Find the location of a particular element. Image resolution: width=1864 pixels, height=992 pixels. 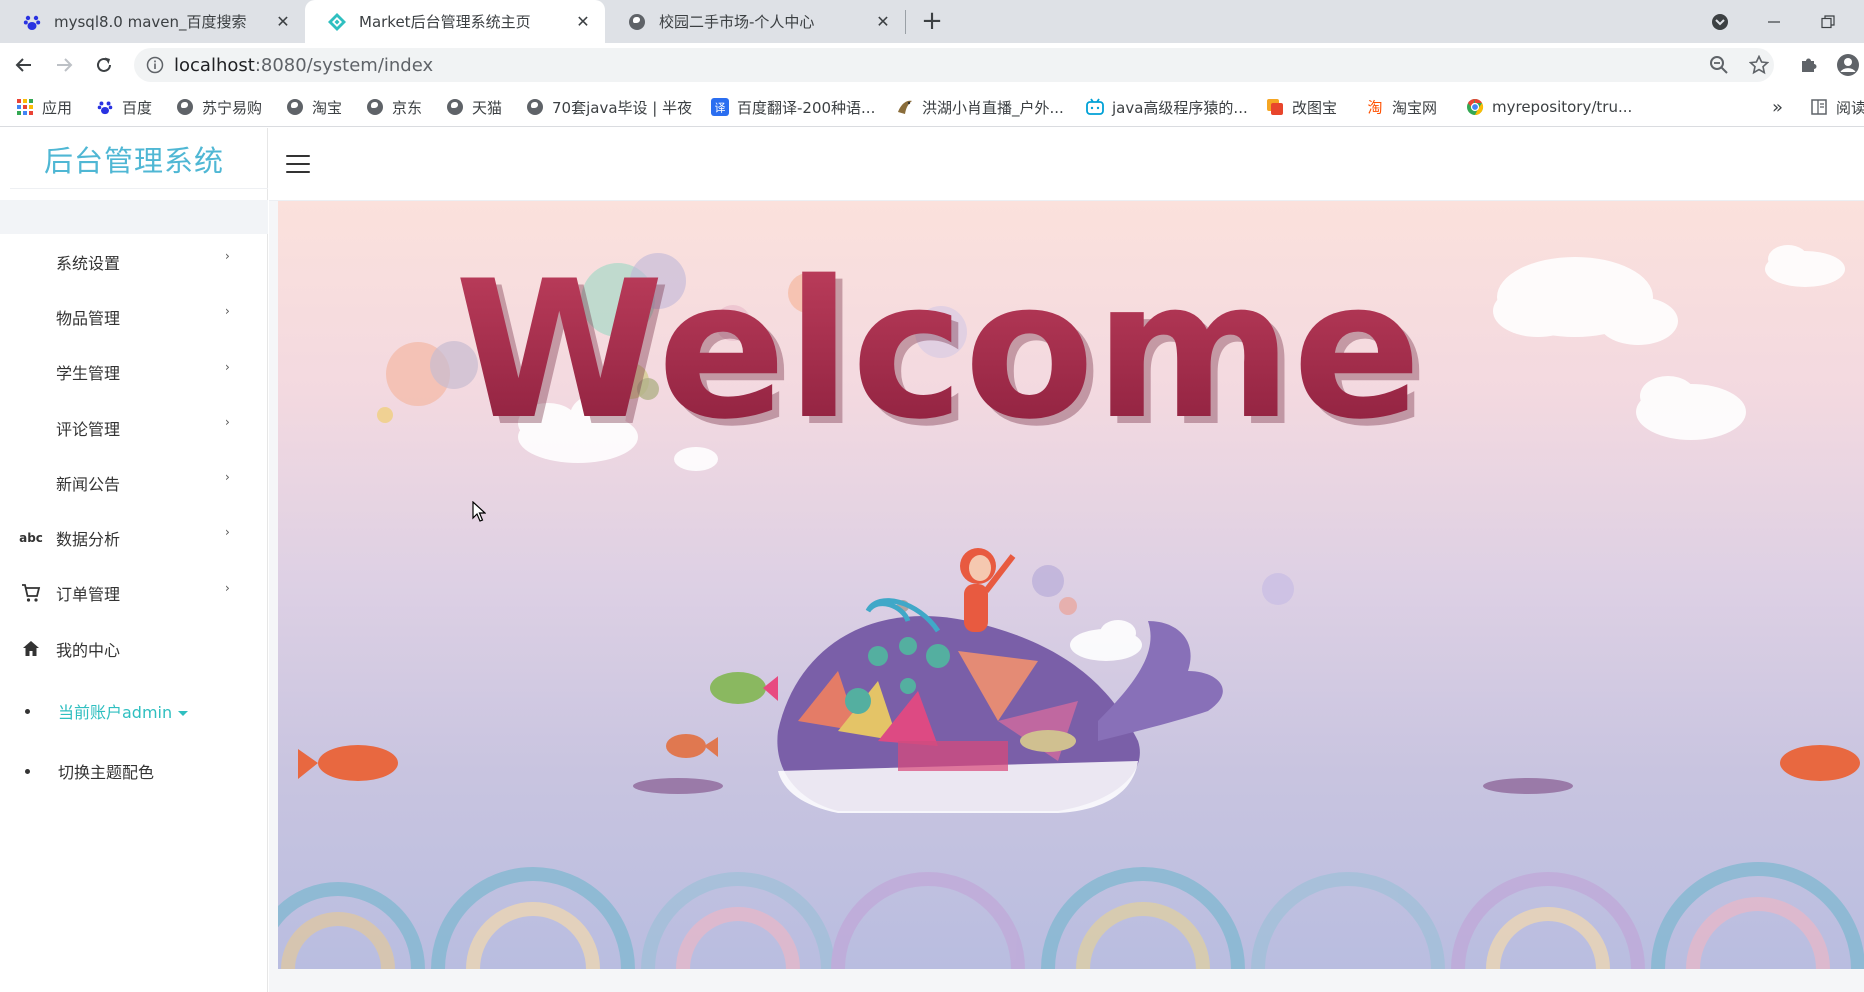

sidebar-item-label: 新闻公告 is located at coordinates (88, 484).